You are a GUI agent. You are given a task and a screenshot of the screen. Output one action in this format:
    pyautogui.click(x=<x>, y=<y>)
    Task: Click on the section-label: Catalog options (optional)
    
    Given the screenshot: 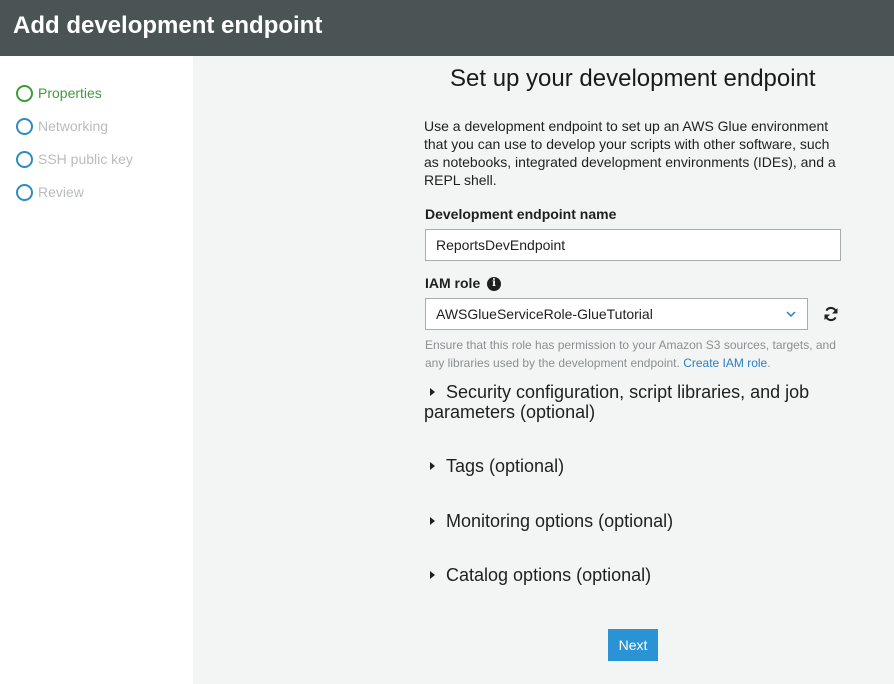 What is the action you would take?
    pyautogui.click(x=549, y=575)
    